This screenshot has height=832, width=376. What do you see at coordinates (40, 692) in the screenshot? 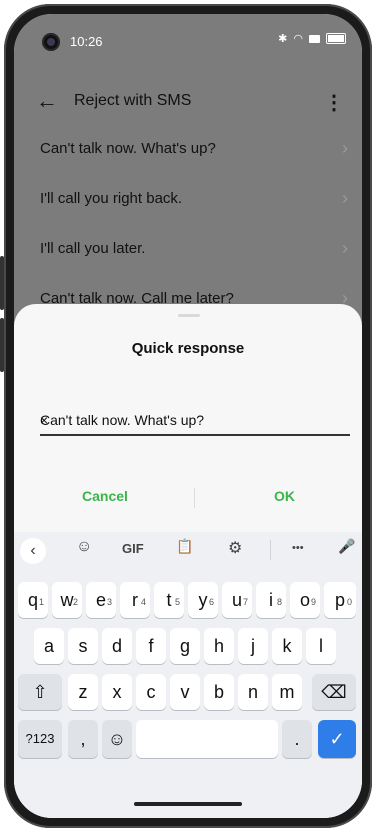
I see `shift-key: ⇧` at bounding box center [40, 692].